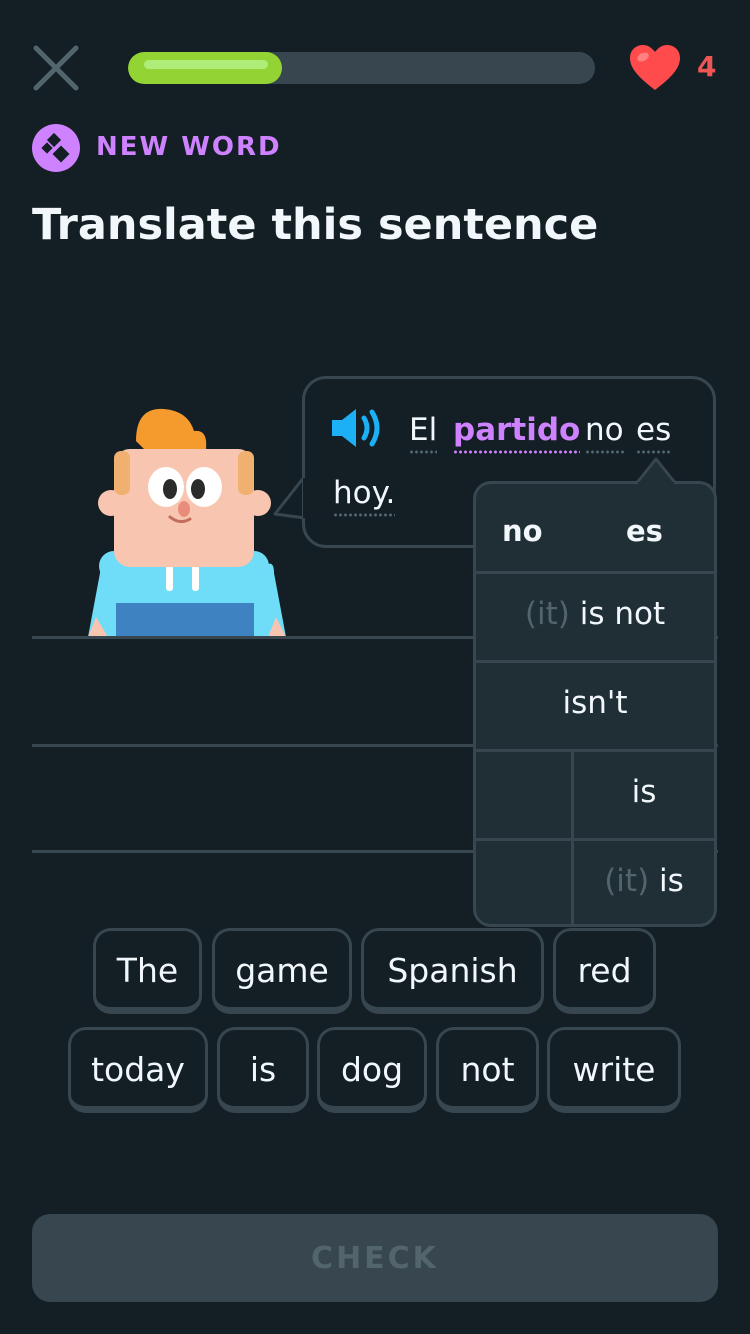 The height and width of the screenshot is (1334, 750). I want to click on tooltip-row: (it) is not, so click(595, 615).